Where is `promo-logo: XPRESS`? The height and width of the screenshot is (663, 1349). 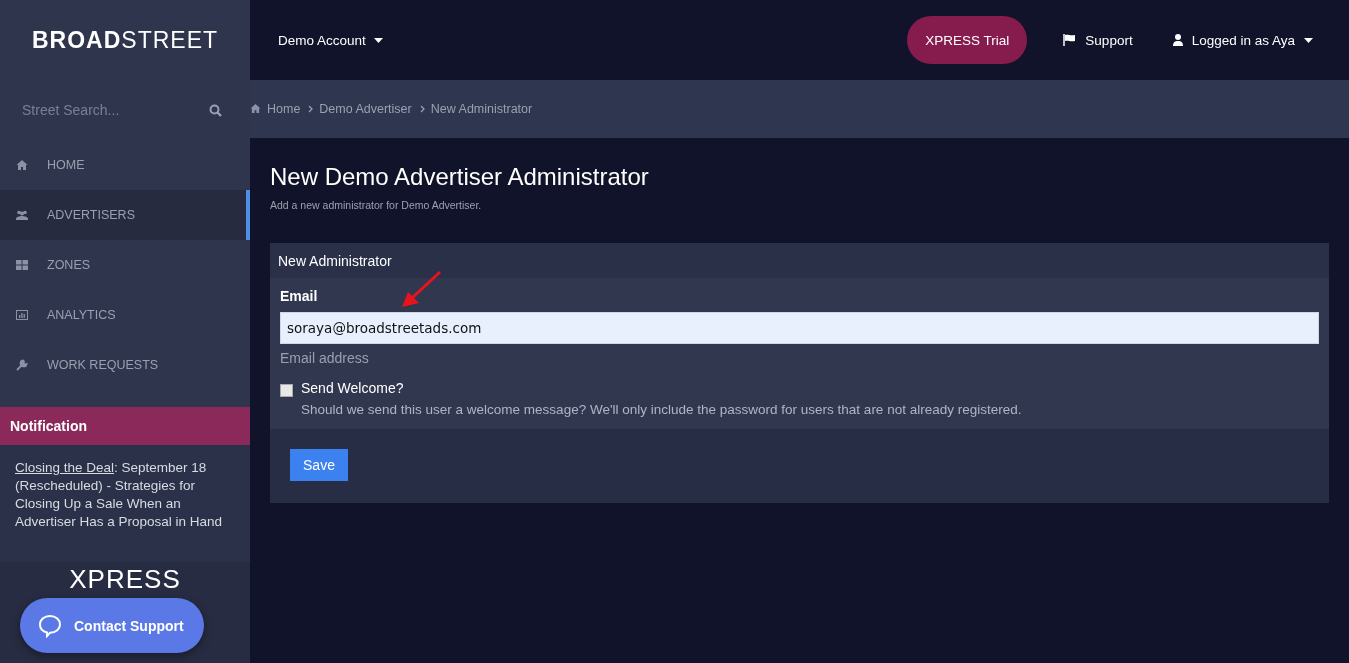 promo-logo: XPRESS is located at coordinates (125, 579).